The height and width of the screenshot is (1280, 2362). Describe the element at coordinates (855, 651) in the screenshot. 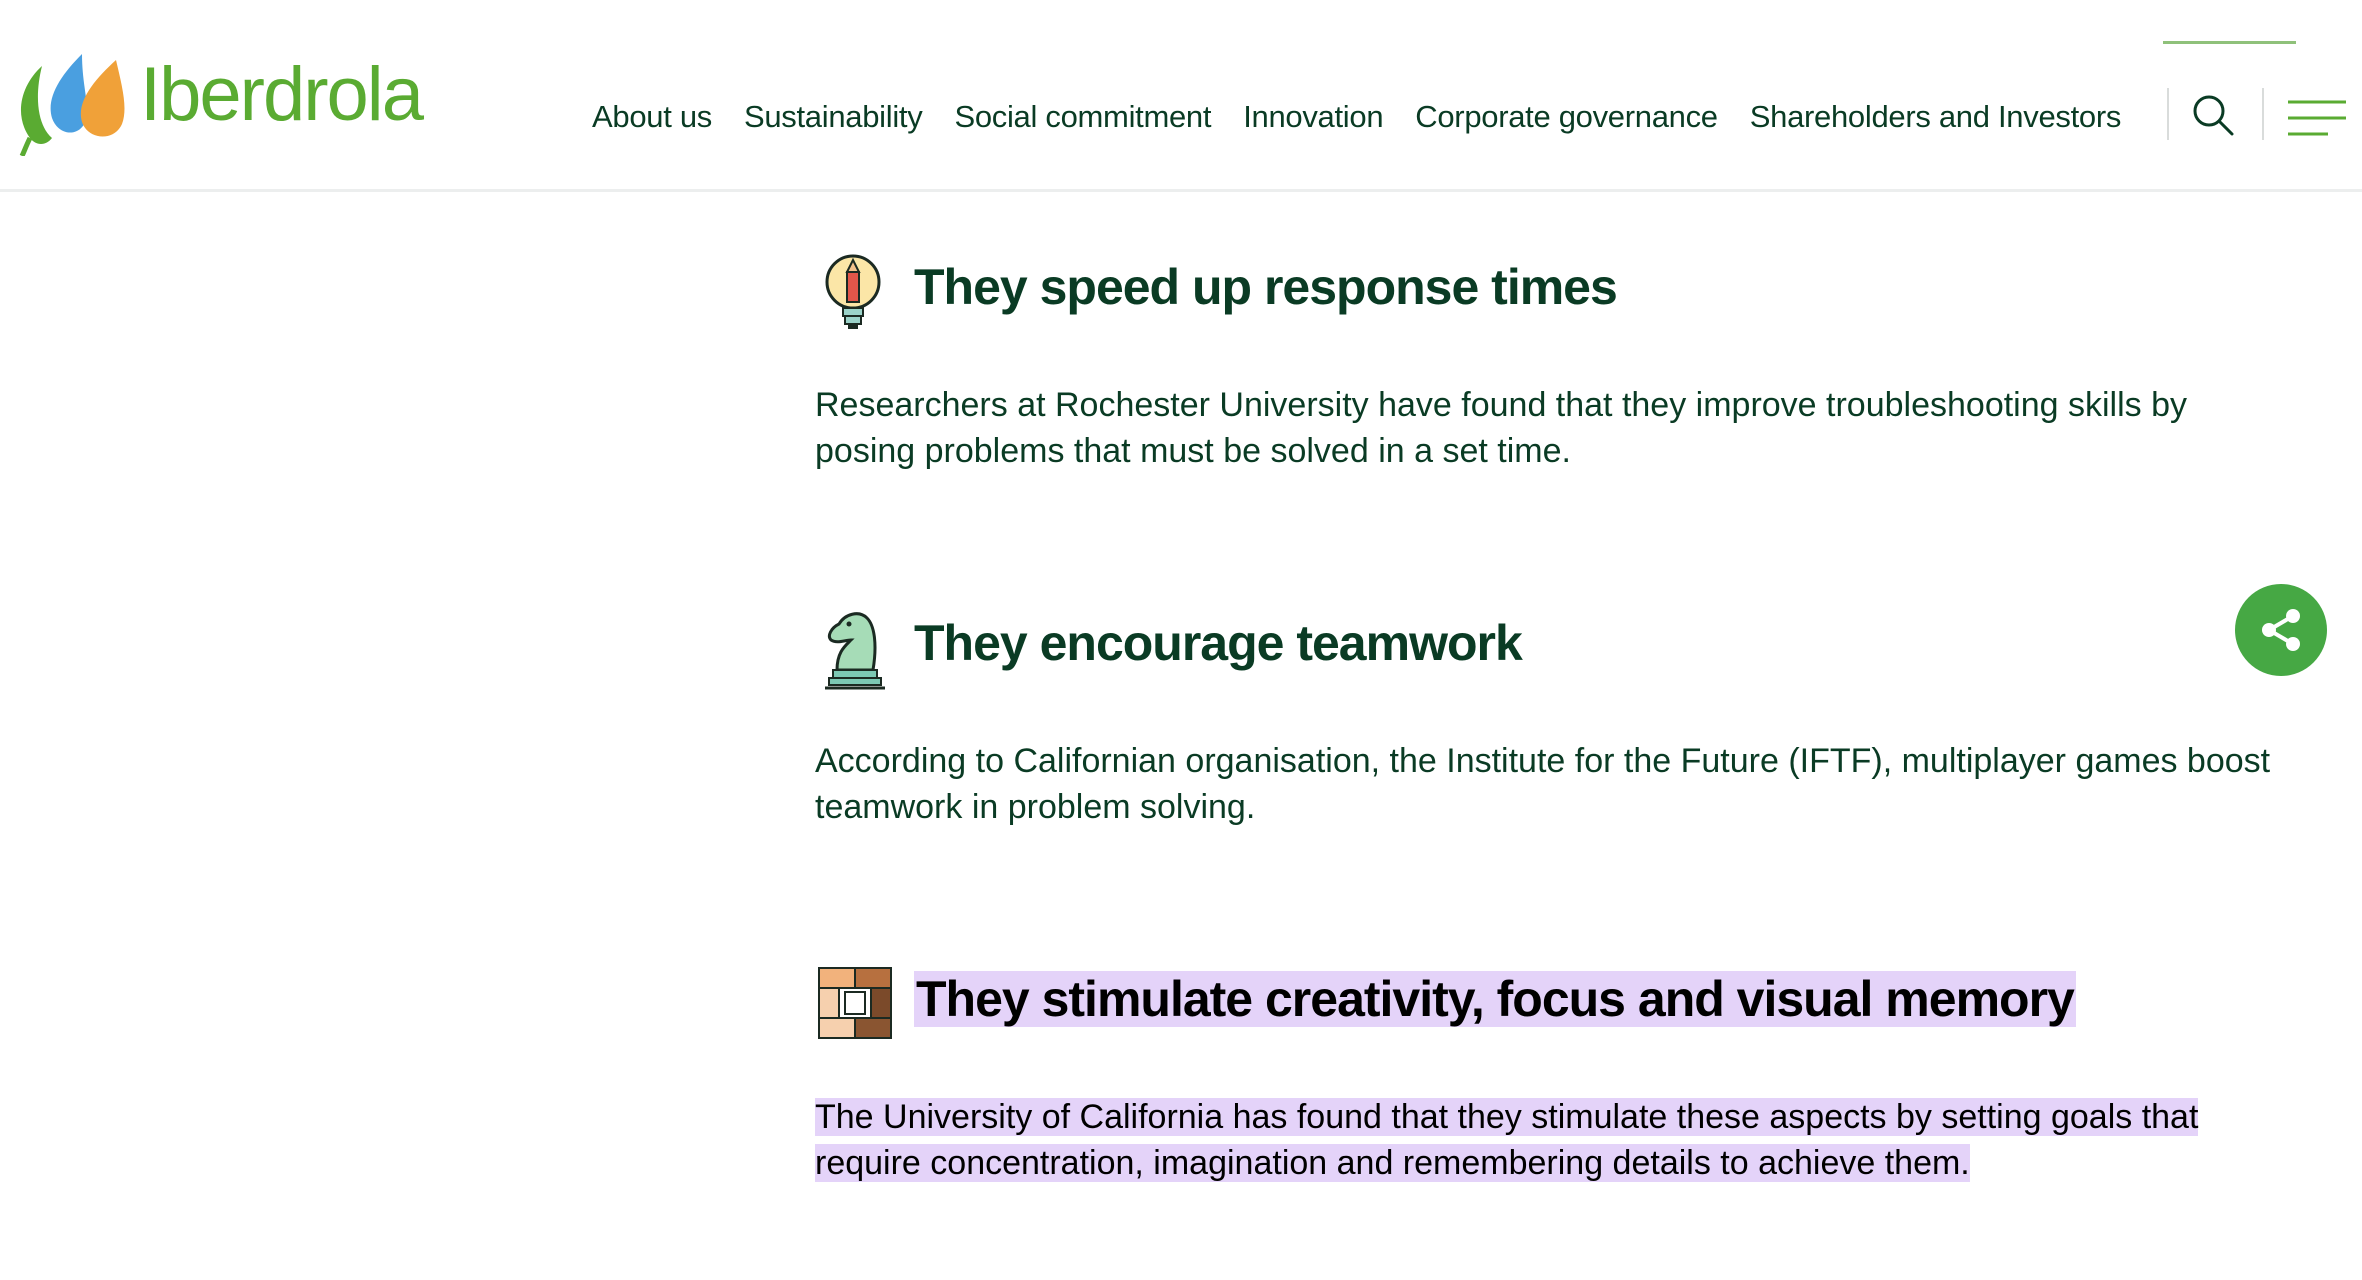

I see `chess-knight-icon` at that location.